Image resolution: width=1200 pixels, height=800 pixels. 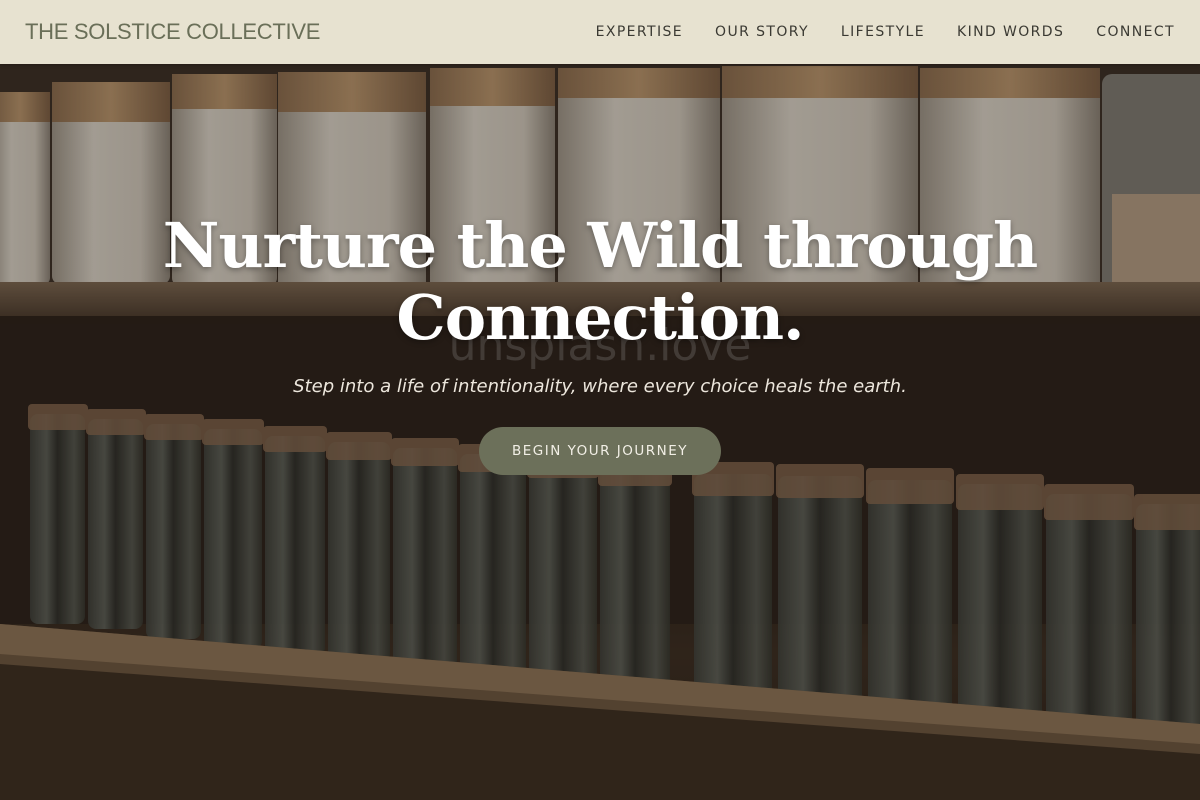 What do you see at coordinates (1135, 32) in the screenshot?
I see `nav-item-connect: CONNECT` at bounding box center [1135, 32].